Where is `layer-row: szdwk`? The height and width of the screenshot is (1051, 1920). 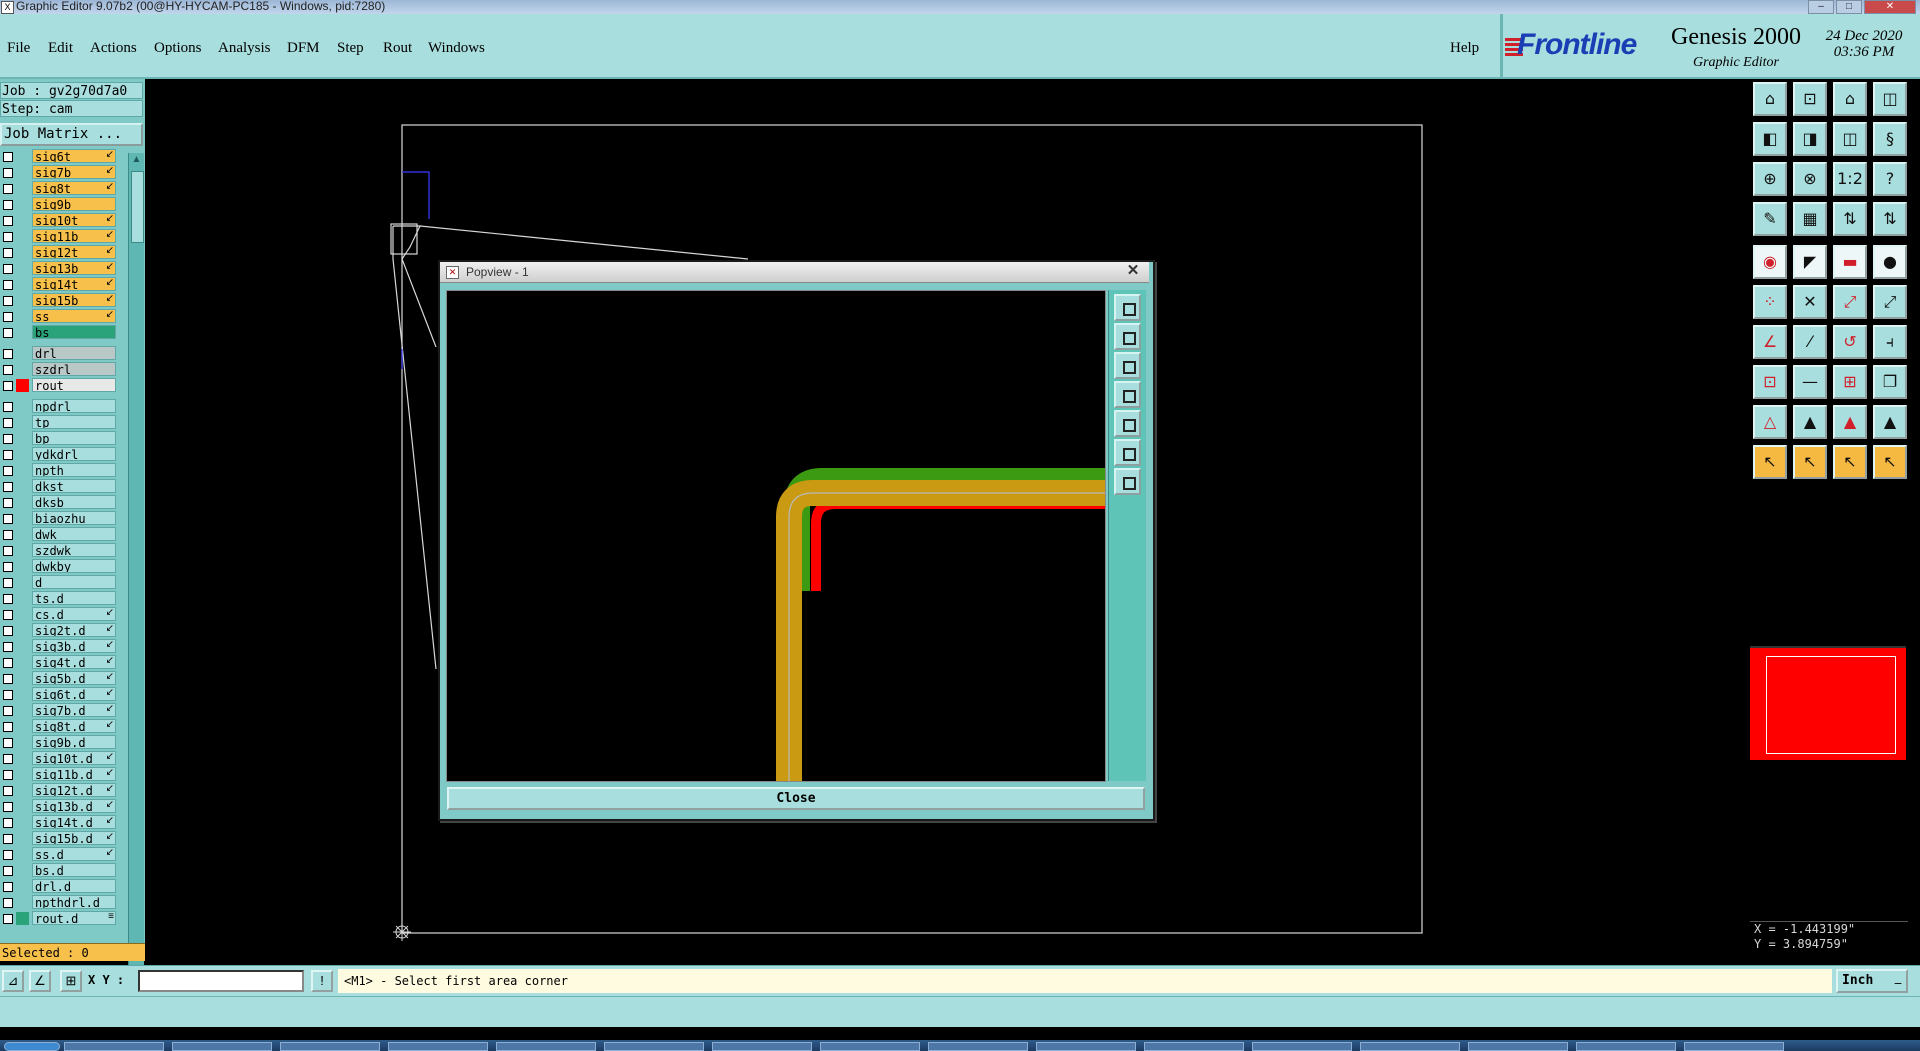 layer-row: szdwk is located at coordinates (59, 550).